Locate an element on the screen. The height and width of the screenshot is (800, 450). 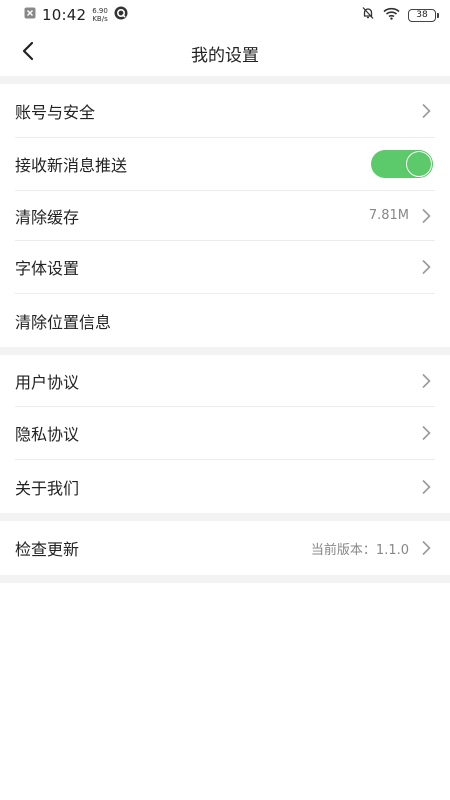
status-left: 10:42 6.90 KB/s is located at coordinates (76, 15).